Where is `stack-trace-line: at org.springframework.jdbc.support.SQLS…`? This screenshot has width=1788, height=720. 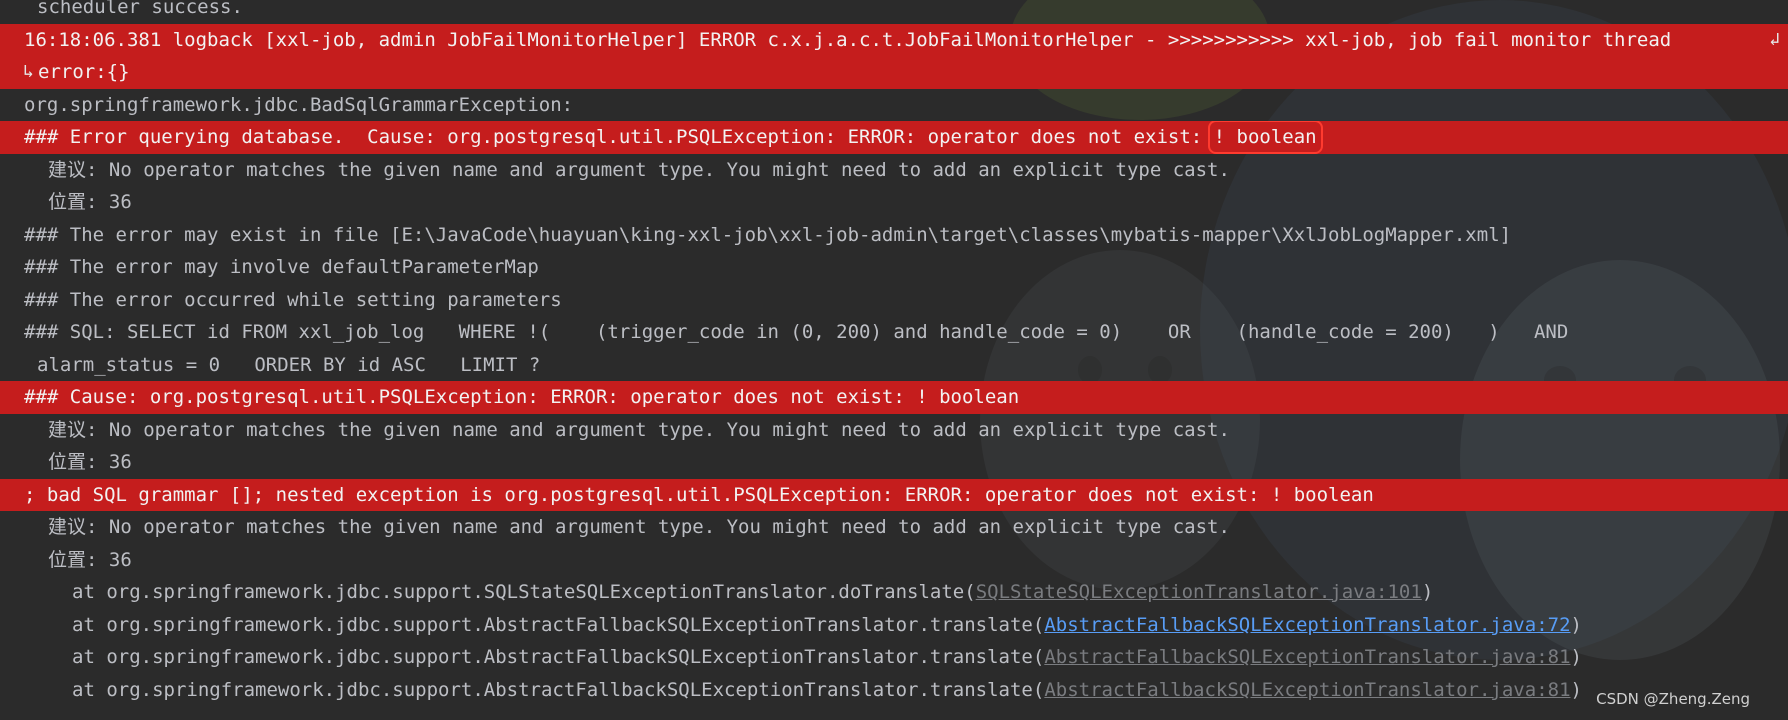 stack-trace-line: at org.springframework.jdbc.support.SQLS… is located at coordinates (753, 592).